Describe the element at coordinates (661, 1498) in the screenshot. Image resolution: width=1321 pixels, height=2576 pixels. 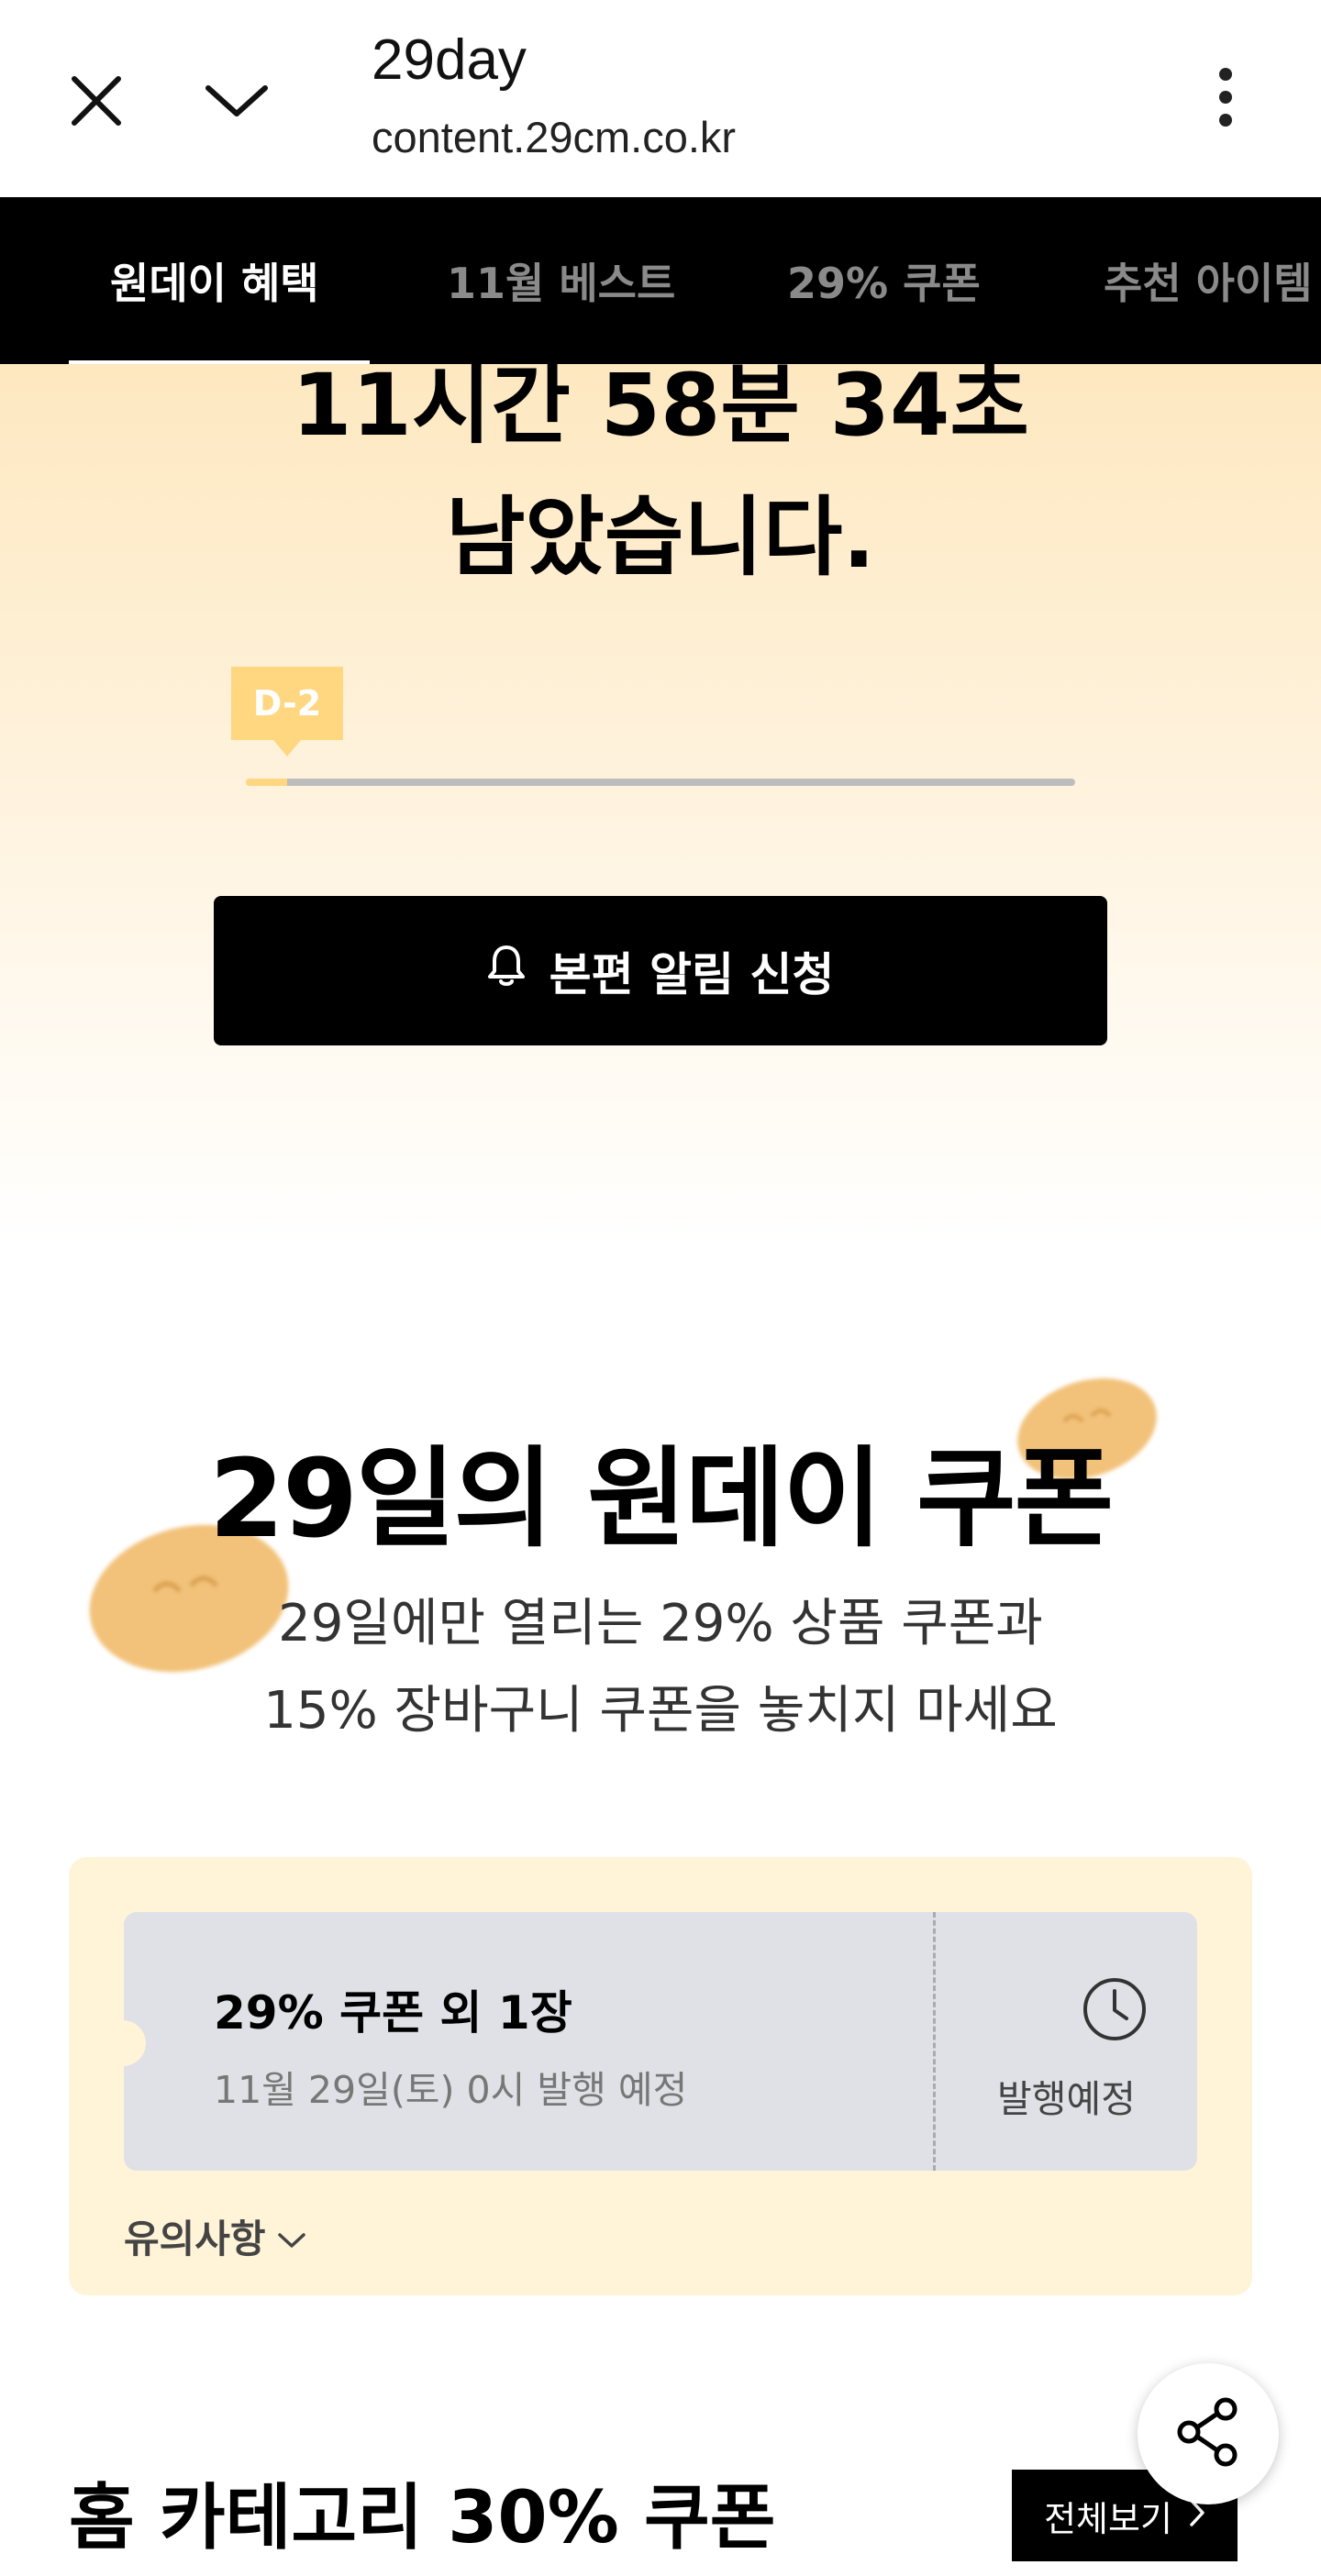
I see `coupon-section-title: 29일의 원데이 쿠폰` at that location.